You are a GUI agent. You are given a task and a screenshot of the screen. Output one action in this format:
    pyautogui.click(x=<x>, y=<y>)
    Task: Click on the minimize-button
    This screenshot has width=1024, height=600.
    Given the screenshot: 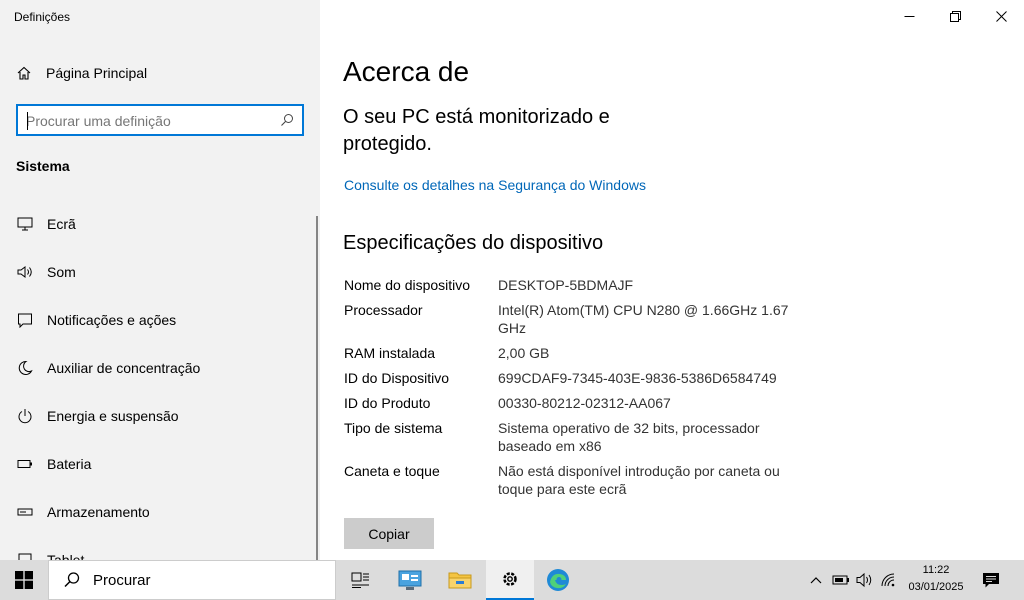 What is the action you would take?
    pyautogui.click(x=909, y=16)
    